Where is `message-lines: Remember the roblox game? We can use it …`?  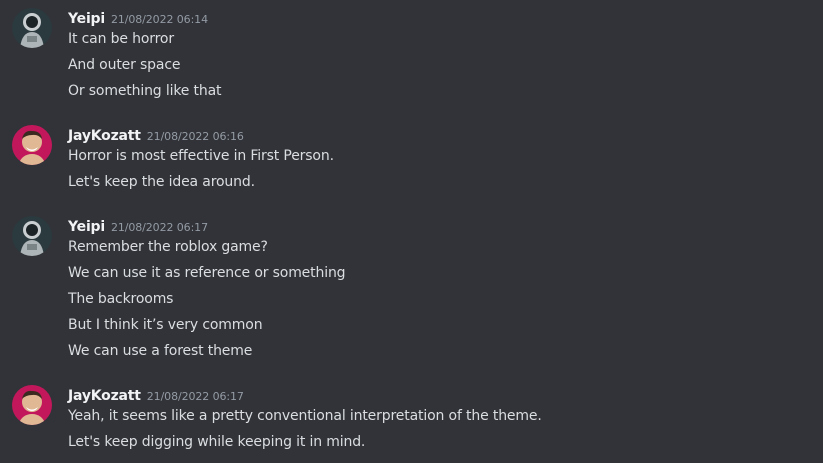 message-lines: Remember the roblox game? We can use it … is located at coordinates (207, 302).